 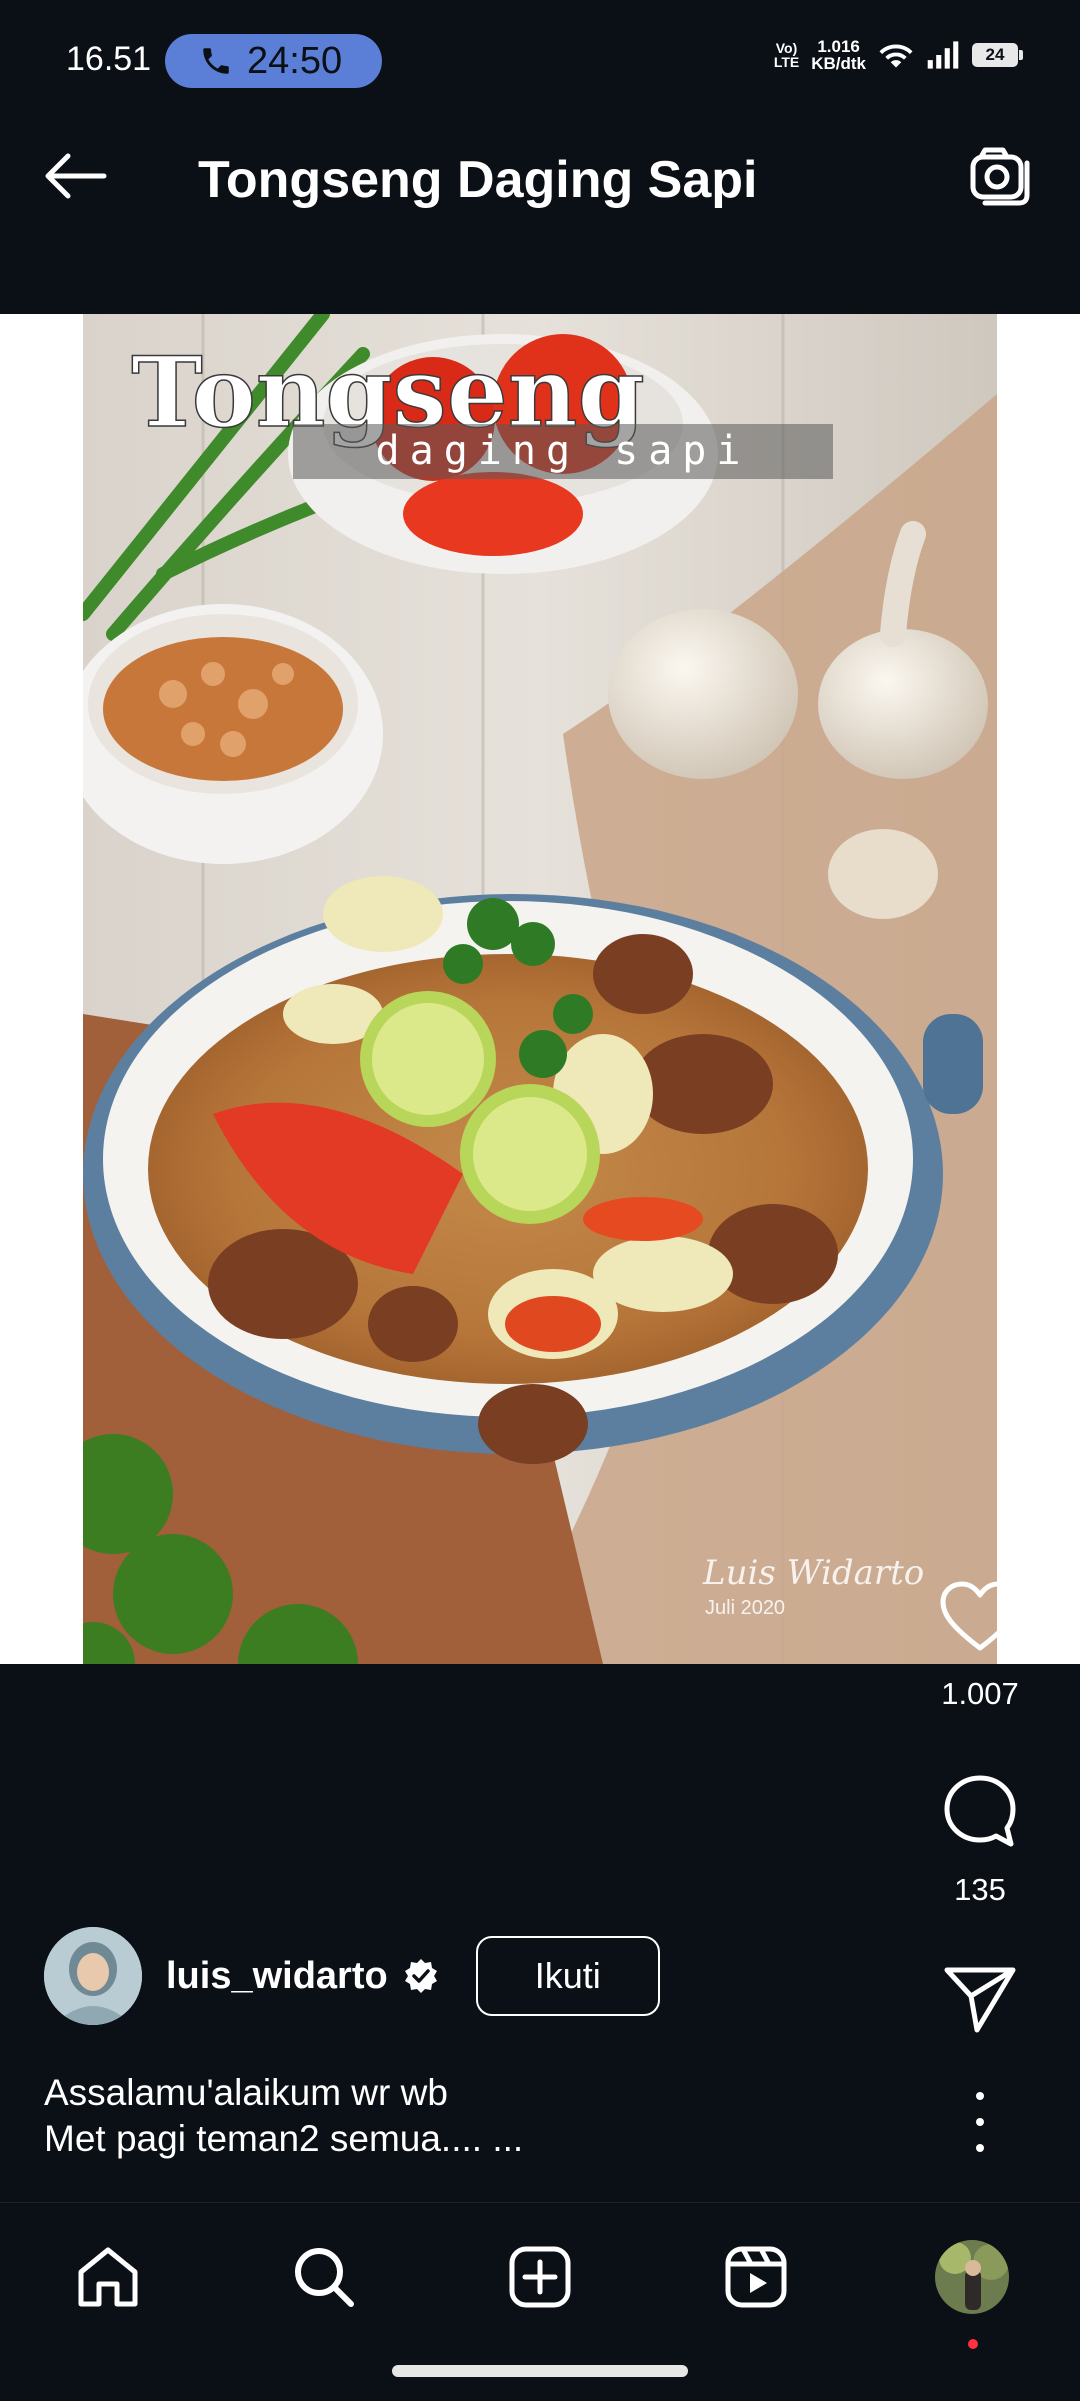 I want to click on notification-dot, so click(x=973, y=2344).